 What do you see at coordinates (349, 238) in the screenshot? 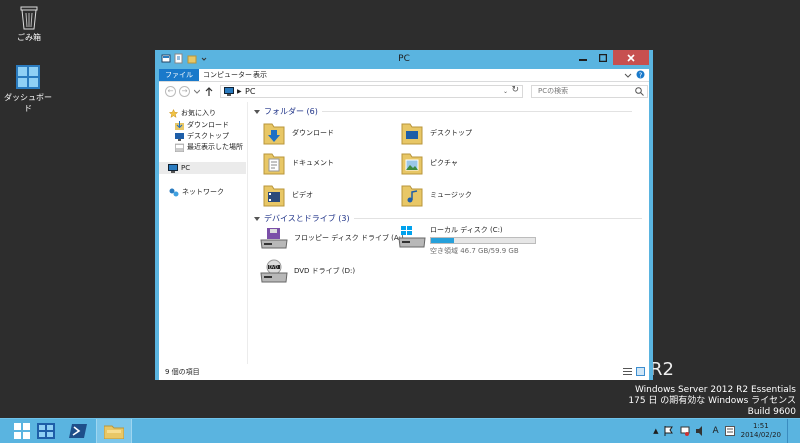
I see `drive-label: フロッピー ディスク ドライブ (A:)` at bounding box center [349, 238].